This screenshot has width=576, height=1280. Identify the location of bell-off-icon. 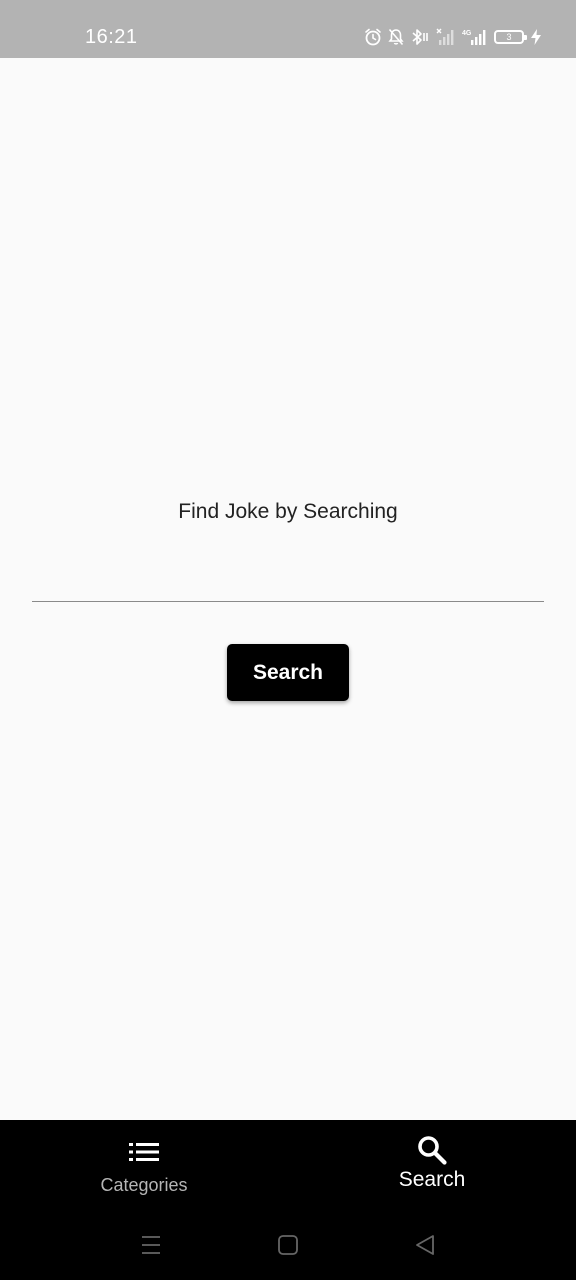
(396, 37).